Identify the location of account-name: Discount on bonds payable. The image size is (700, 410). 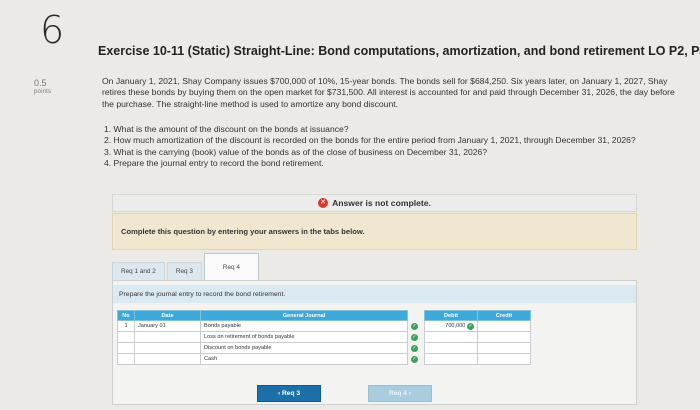
(238, 348).